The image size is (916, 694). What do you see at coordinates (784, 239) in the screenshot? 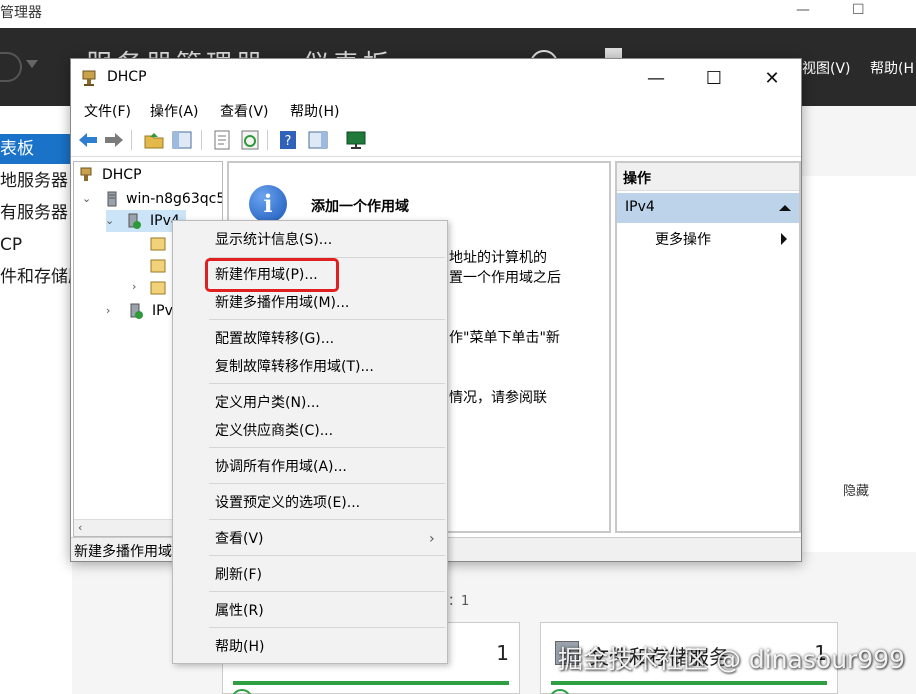
I see `chevron-right-icon` at bounding box center [784, 239].